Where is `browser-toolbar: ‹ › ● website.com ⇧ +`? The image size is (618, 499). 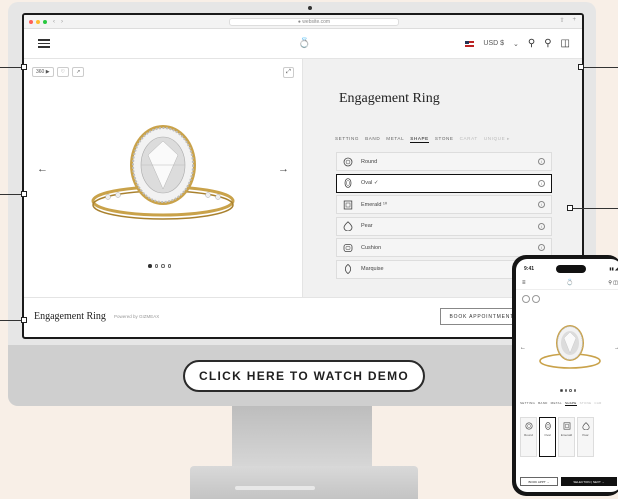 browser-toolbar: ‹ › ● website.com ⇧ + is located at coordinates (303, 22).